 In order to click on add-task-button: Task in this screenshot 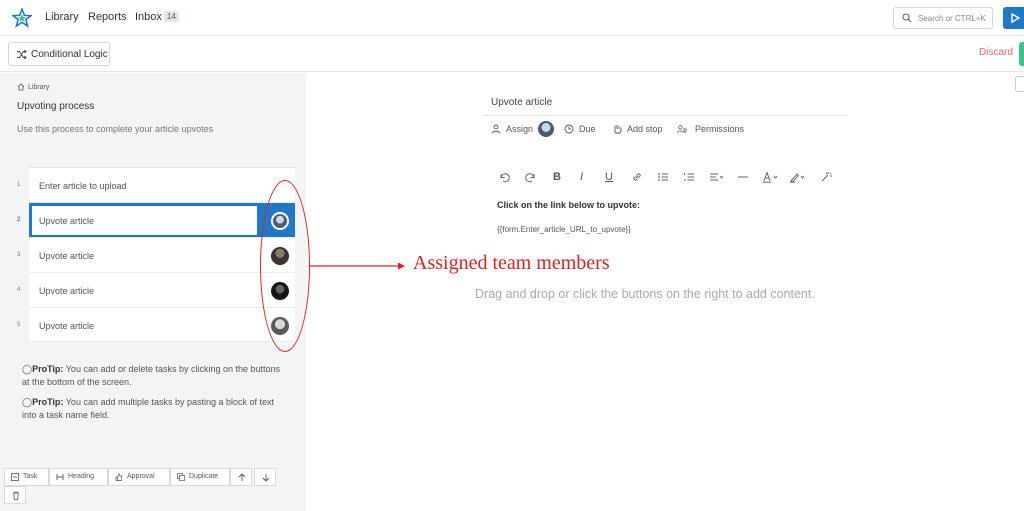, I will do `click(26, 477)`.